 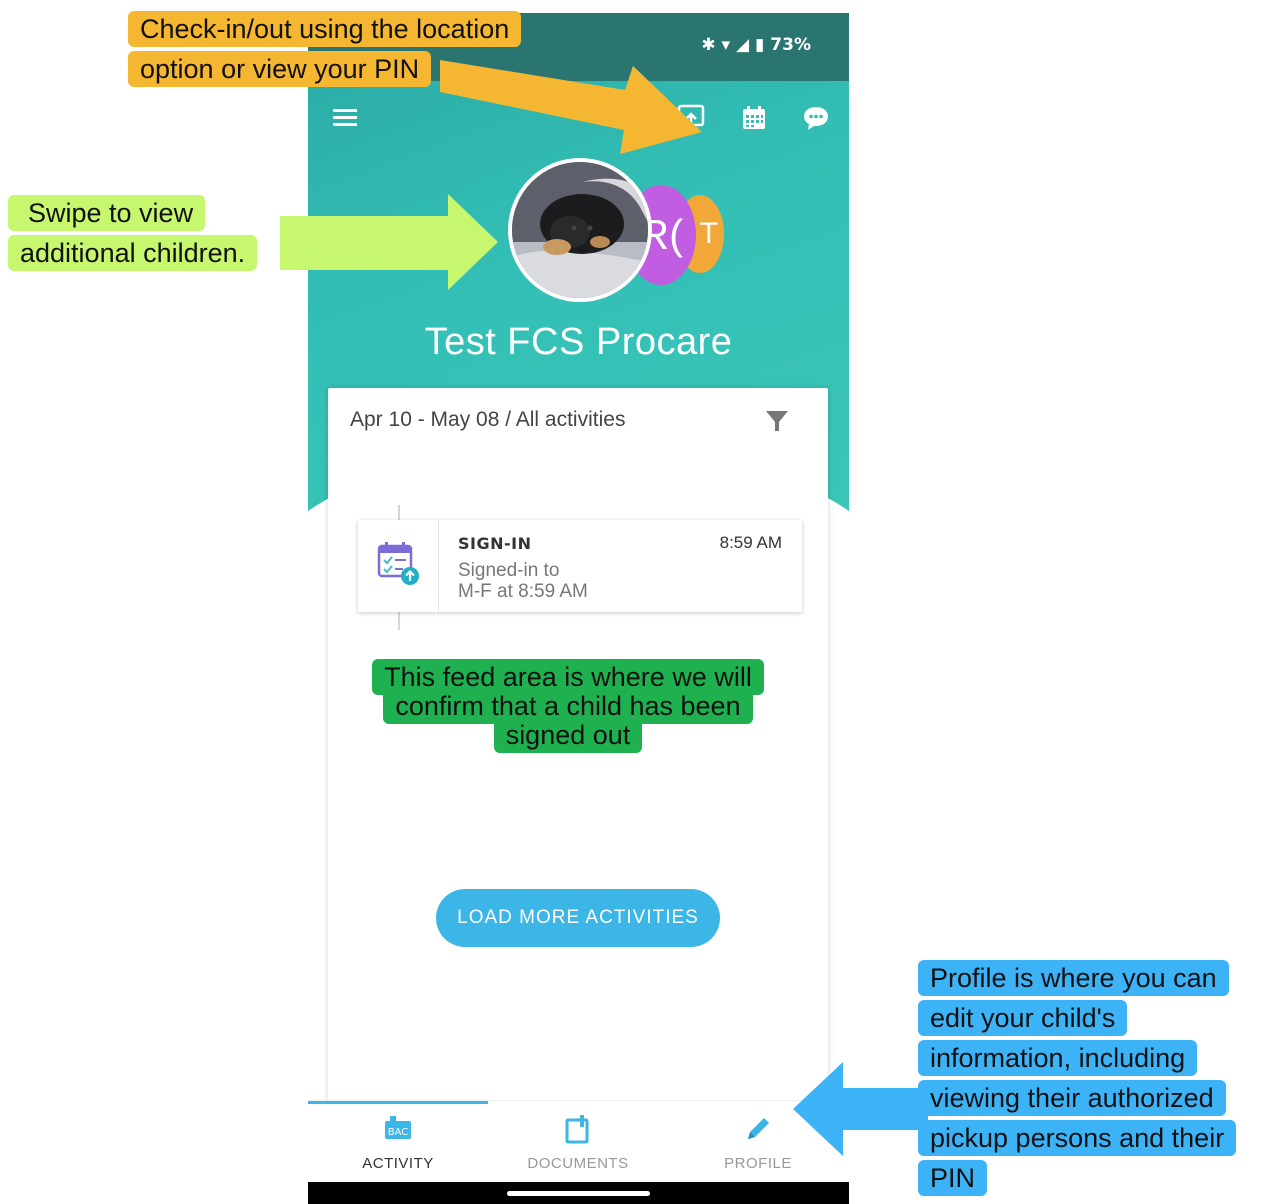 I want to click on activity-time: 8:59 AM, so click(x=750, y=542).